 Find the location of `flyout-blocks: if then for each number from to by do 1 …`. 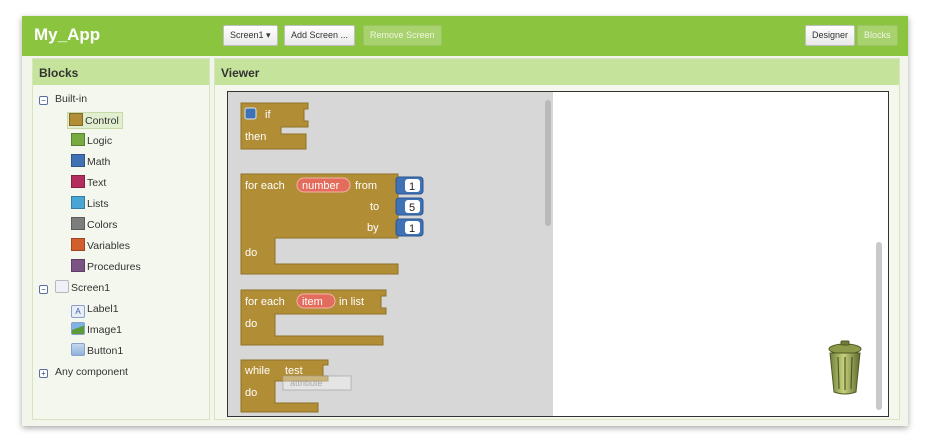

flyout-blocks: if then for each number from to by do 1 … is located at coordinates (332, 257).